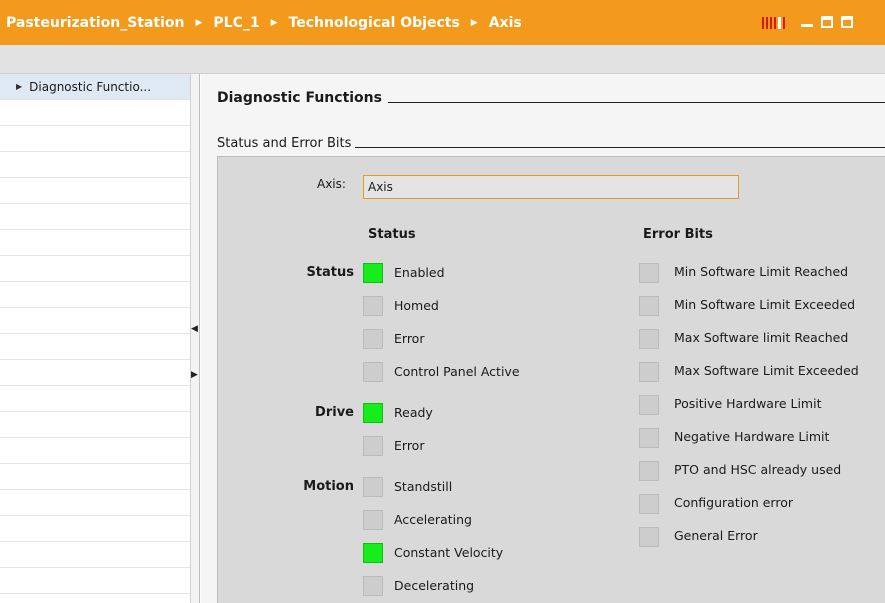  What do you see at coordinates (433, 519) in the screenshot?
I see `status-label: Accelerating` at bounding box center [433, 519].